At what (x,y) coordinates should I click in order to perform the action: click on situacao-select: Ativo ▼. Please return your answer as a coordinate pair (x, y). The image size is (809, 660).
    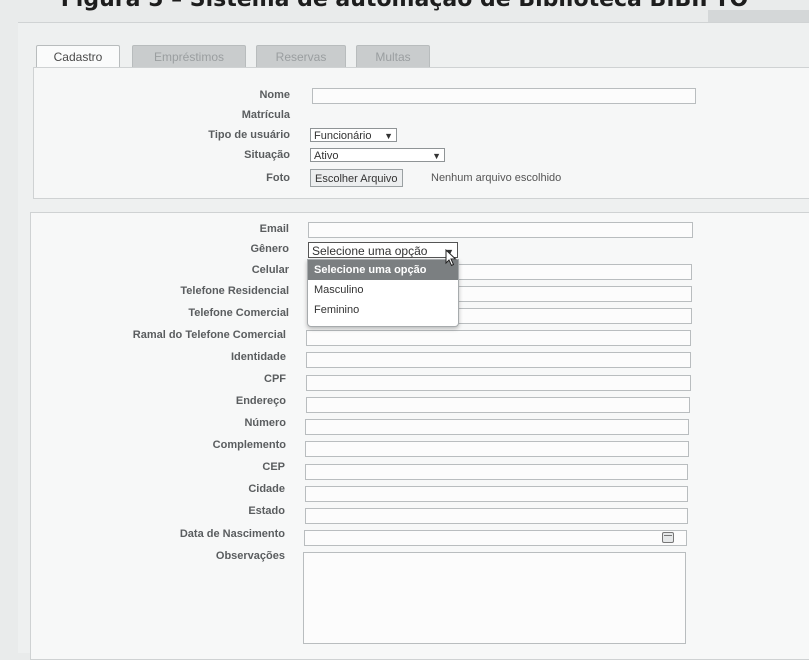
    Looking at the image, I should click on (377, 155).